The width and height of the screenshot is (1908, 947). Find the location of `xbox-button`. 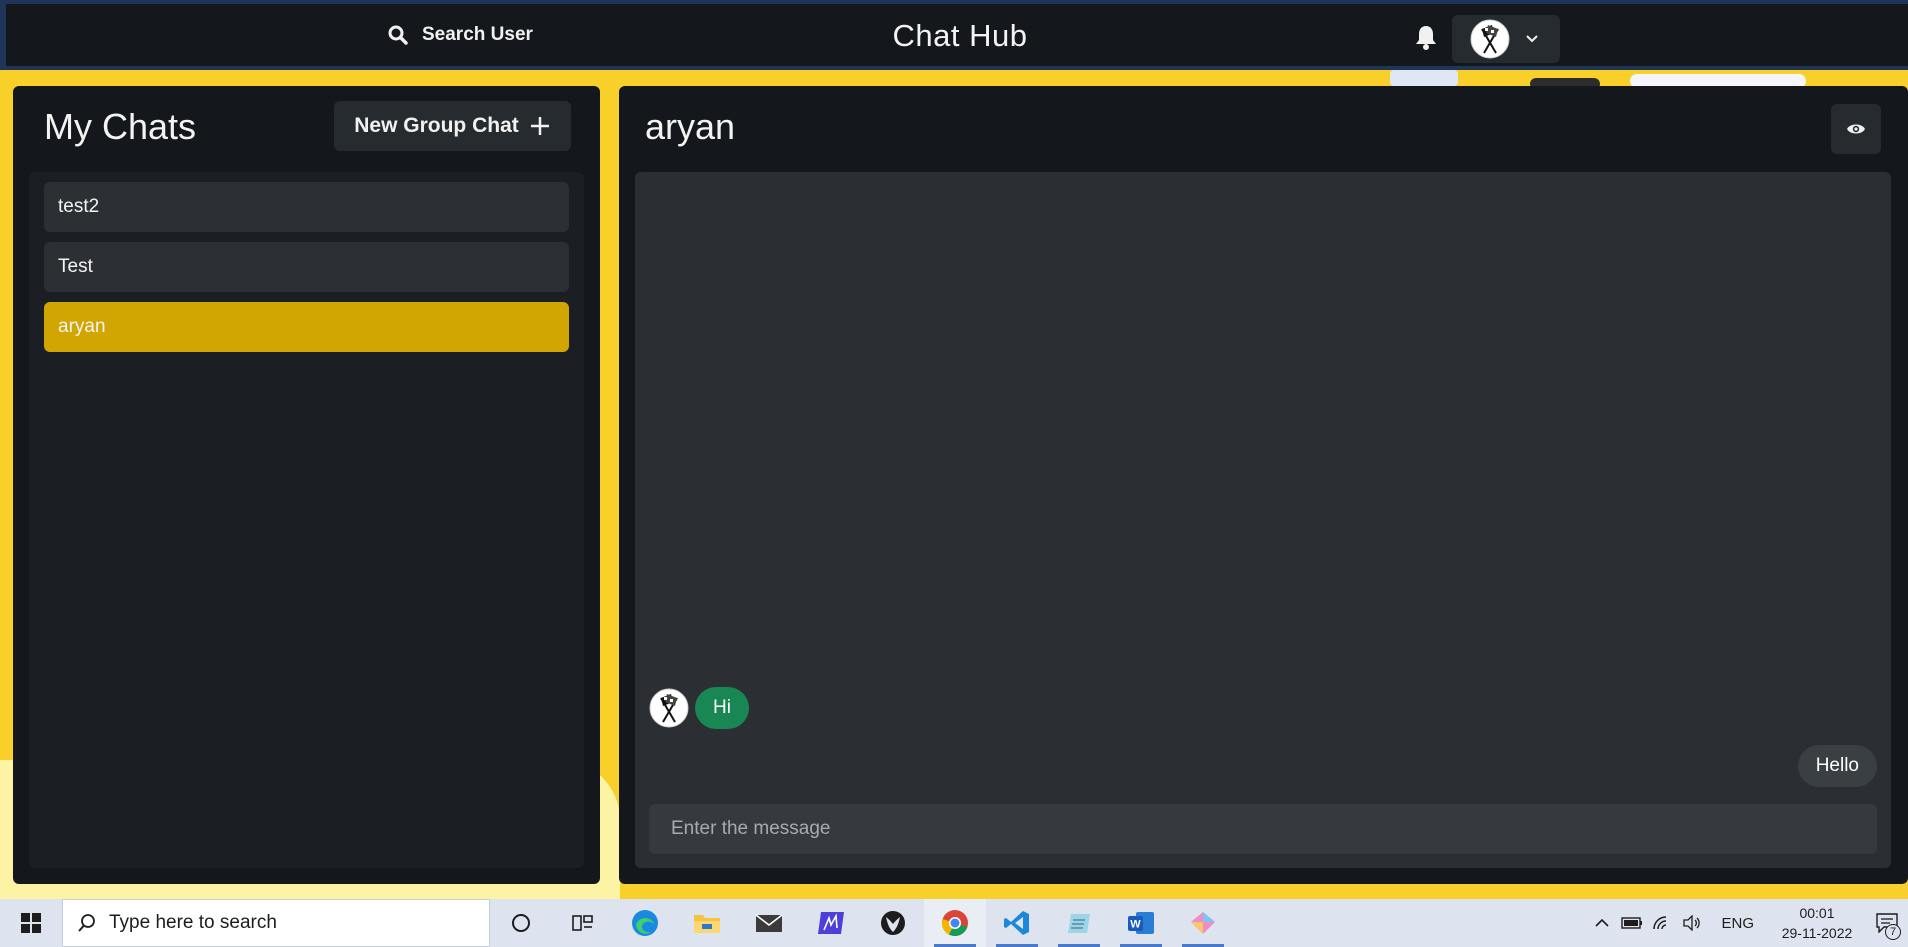

xbox-button is located at coordinates (893, 923).